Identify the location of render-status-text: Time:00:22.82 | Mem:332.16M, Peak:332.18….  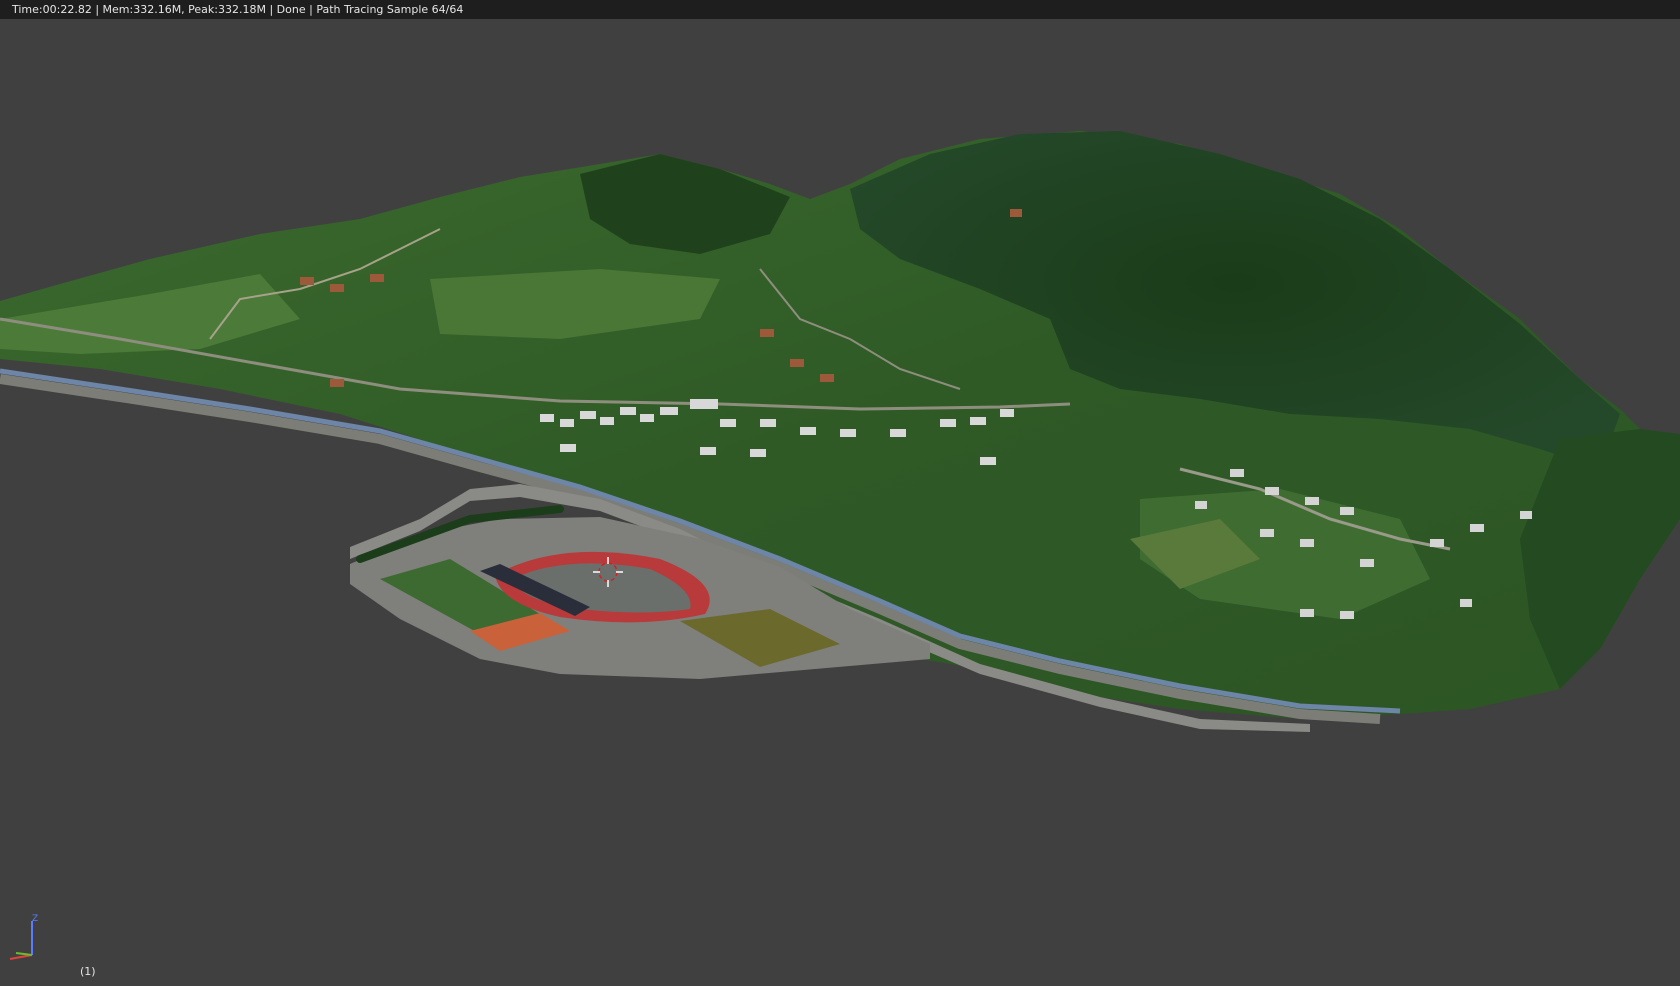
(238, 9).